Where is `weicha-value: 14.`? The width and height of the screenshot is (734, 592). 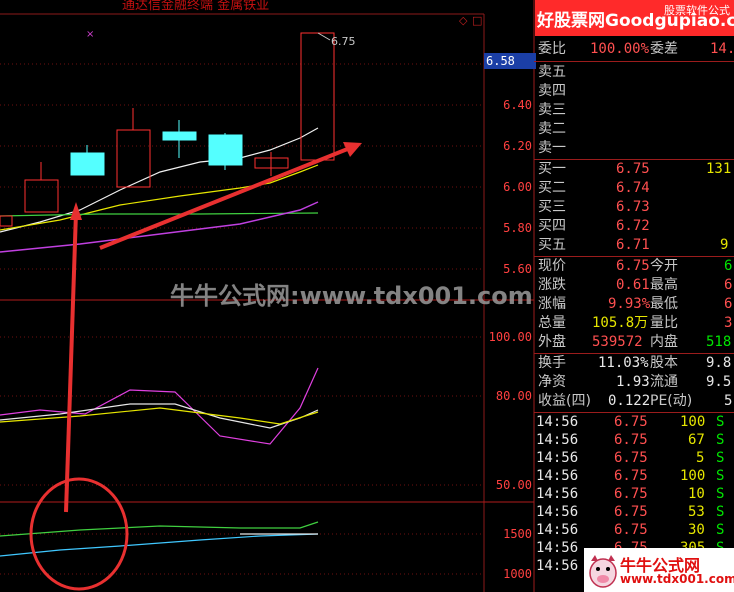 weicha-value: 14. is located at coordinates (722, 49).